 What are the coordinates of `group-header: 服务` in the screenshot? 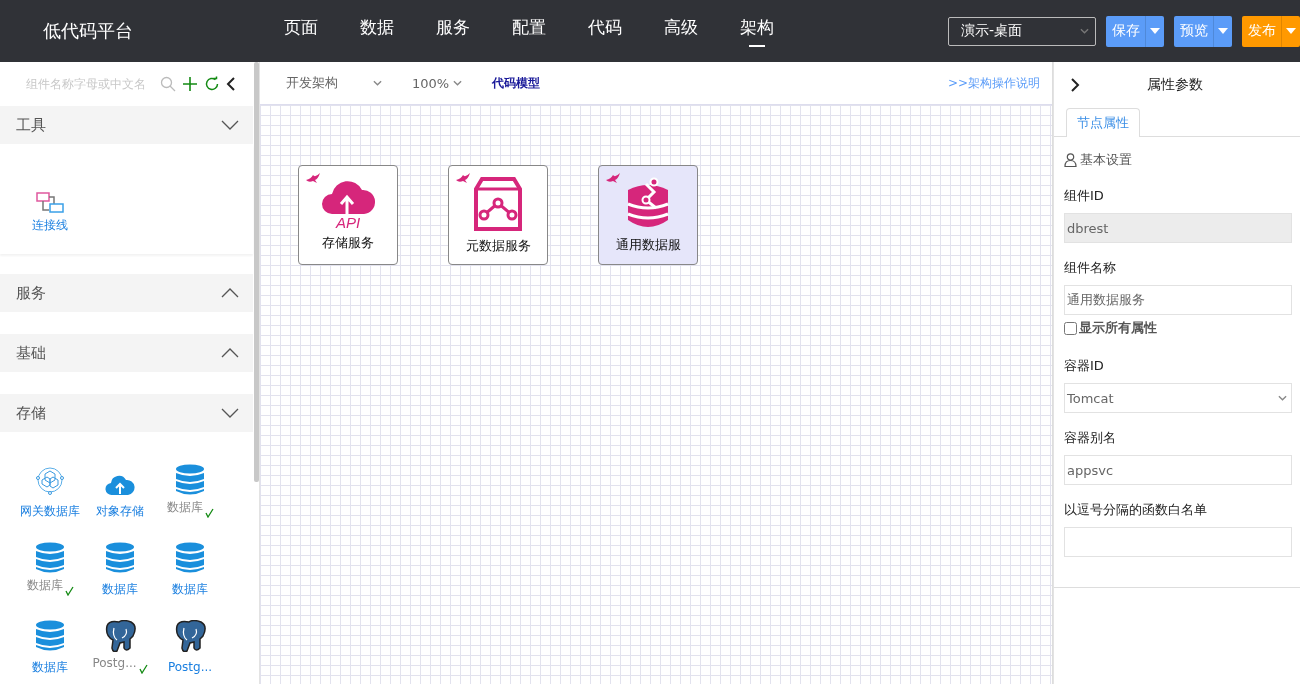 It's located at (126, 293).